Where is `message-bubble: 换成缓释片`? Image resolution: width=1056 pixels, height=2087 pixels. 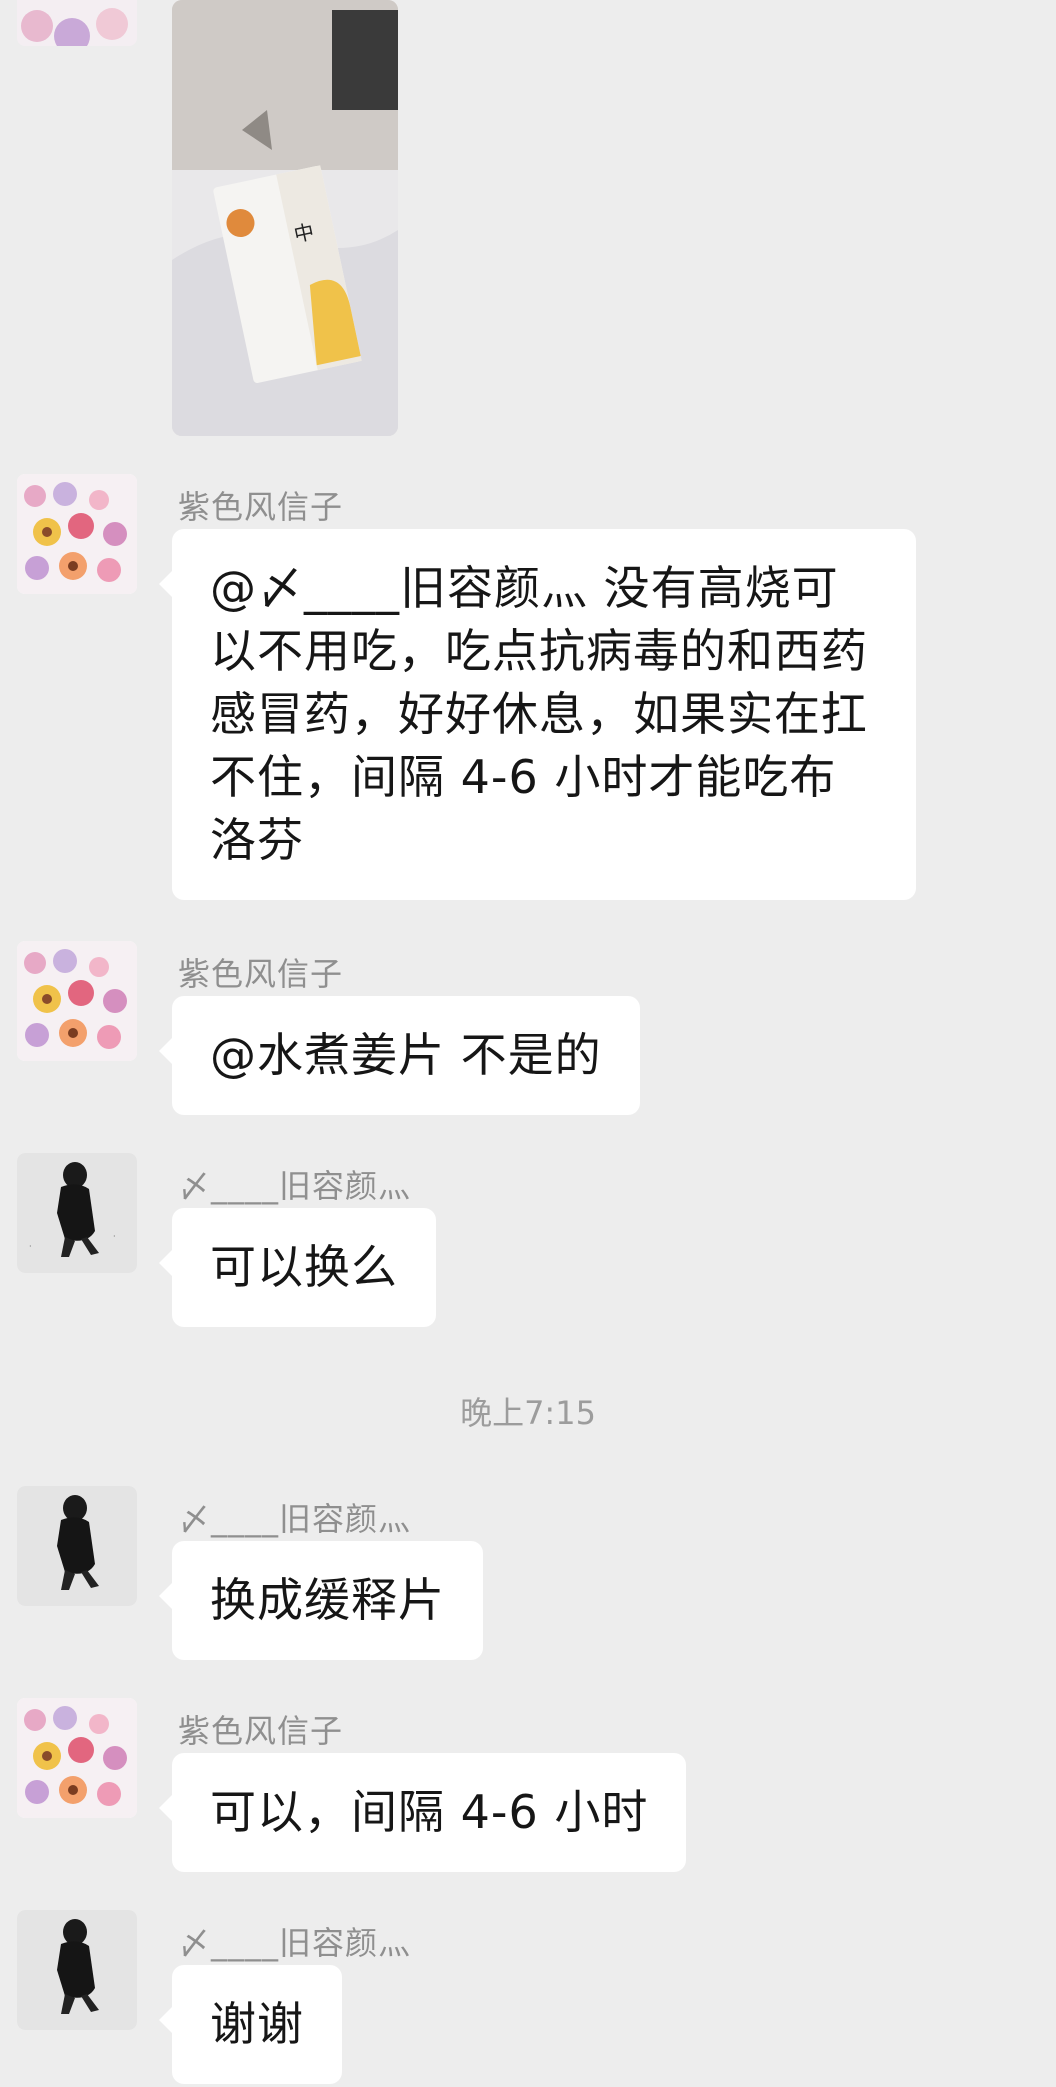
message-bubble: 换成缓释片 is located at coordinates (321, 1600).